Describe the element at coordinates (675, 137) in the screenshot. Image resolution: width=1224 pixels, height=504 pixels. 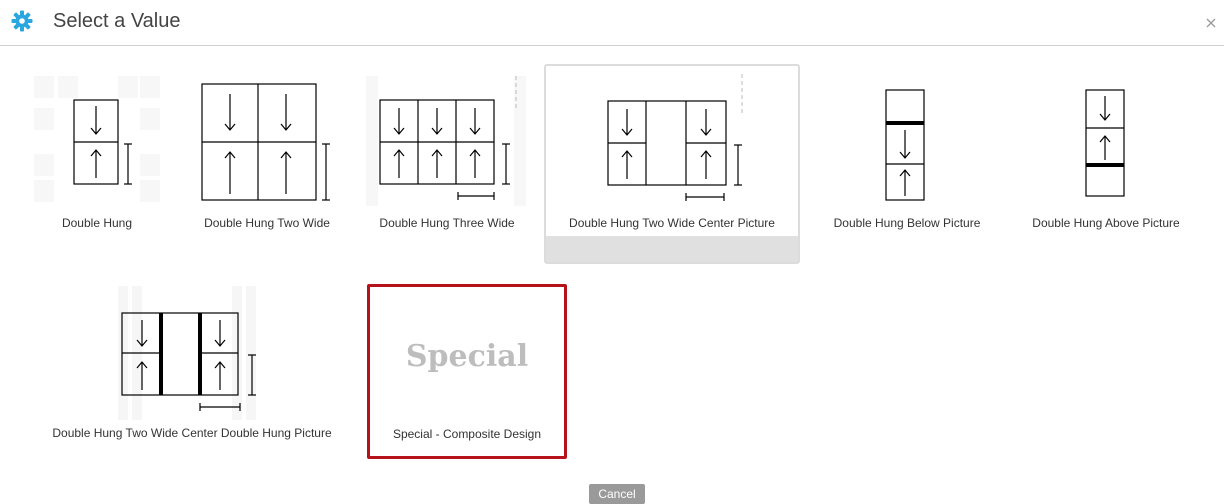
I see `double-hung-two-wide-center-picture-diagram` at that location.